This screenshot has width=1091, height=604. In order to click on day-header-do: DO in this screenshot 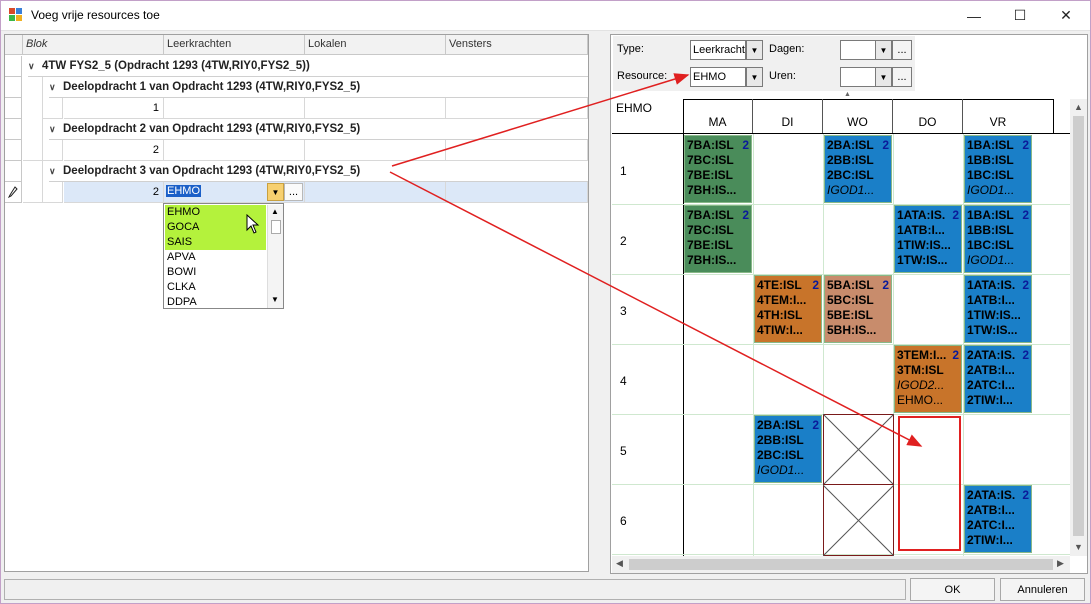, I will do `click(928, 116)`.